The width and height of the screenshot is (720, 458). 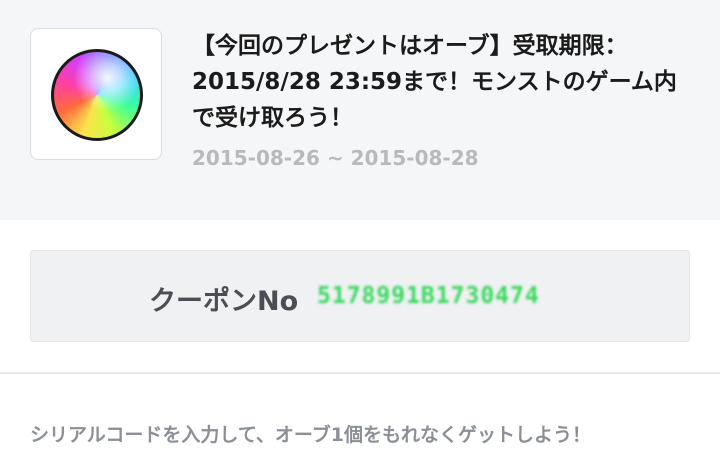 I want to click on section-divider, so click(x=360, y=373).